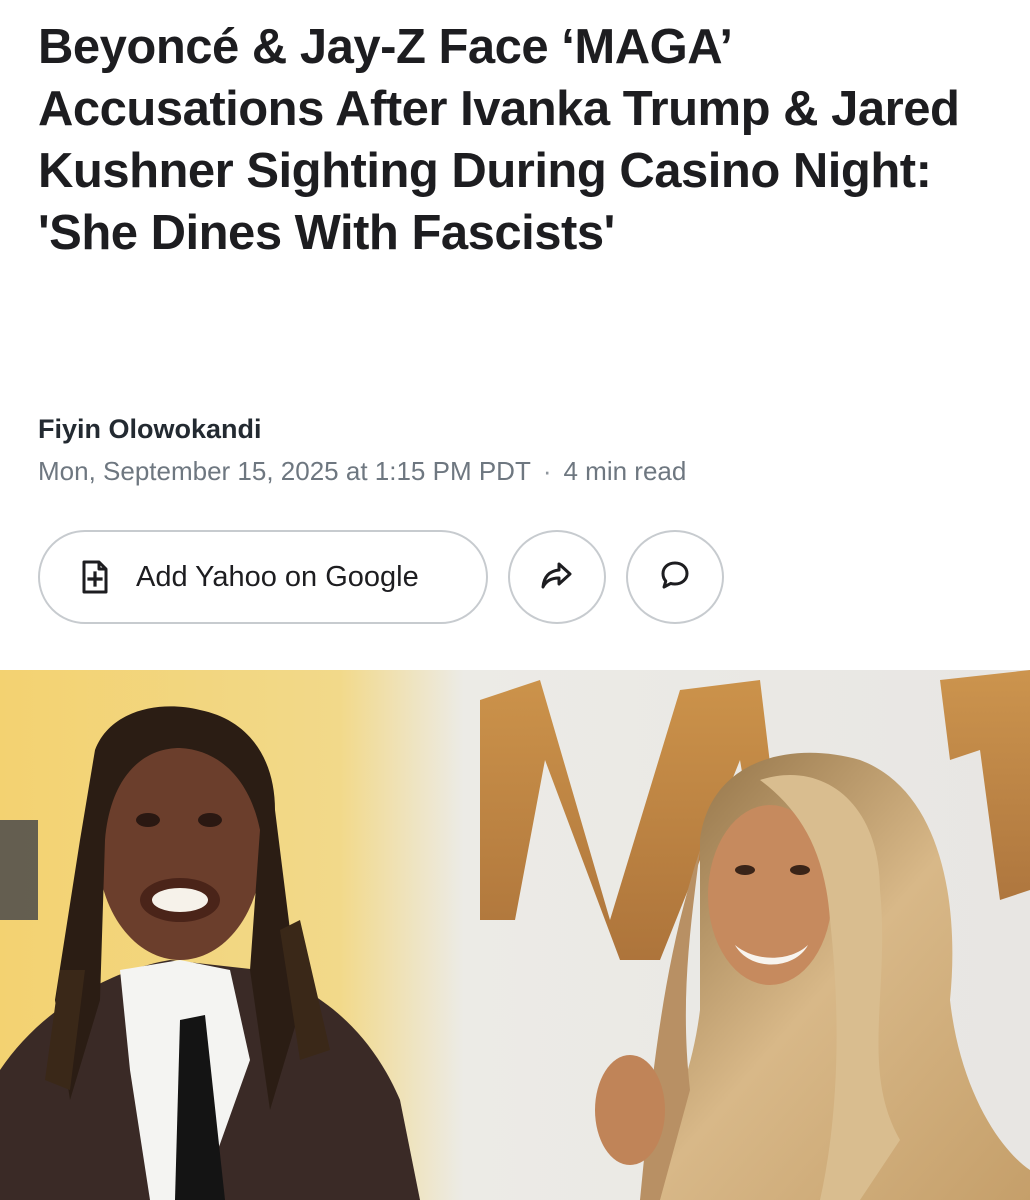 The width and height of the screenshot is (1030, 1200). What do you see at coordinates (95, 577) in the screenshot?
I see `document-plus-icon` at bounding box center [95, 577].